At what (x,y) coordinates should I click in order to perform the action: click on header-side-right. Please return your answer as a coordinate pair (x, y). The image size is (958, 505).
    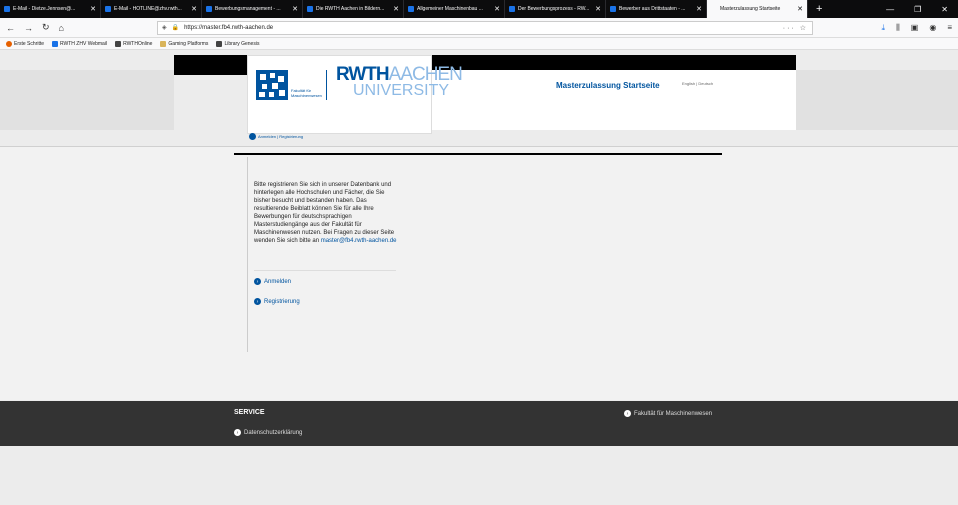
    Looking at the image, I should click on (877, 100).